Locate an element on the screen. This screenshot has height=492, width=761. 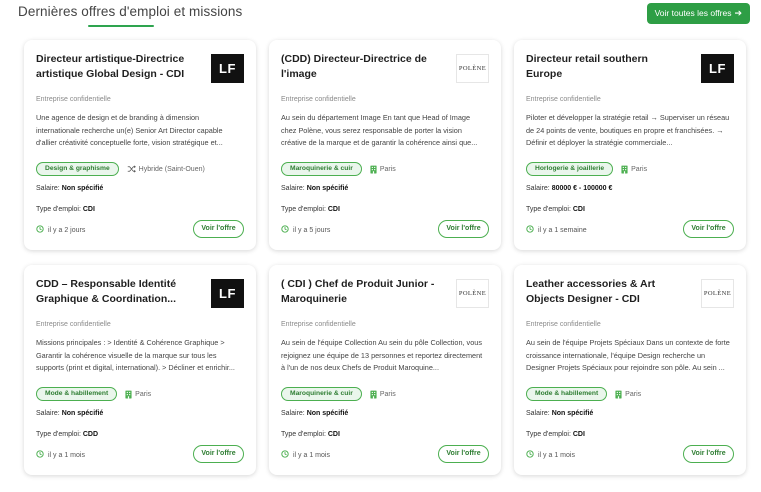
job-location: Hybride (Saint-Ouen) is located at coordinates (166, 169).